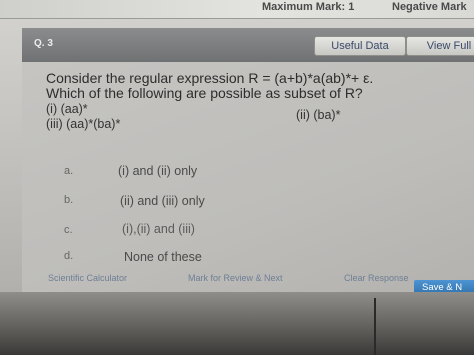 The height and width of the screenshot is (355, 474). I want to click on answer-text: (i),(ii) and (iii), so click(158, 229).